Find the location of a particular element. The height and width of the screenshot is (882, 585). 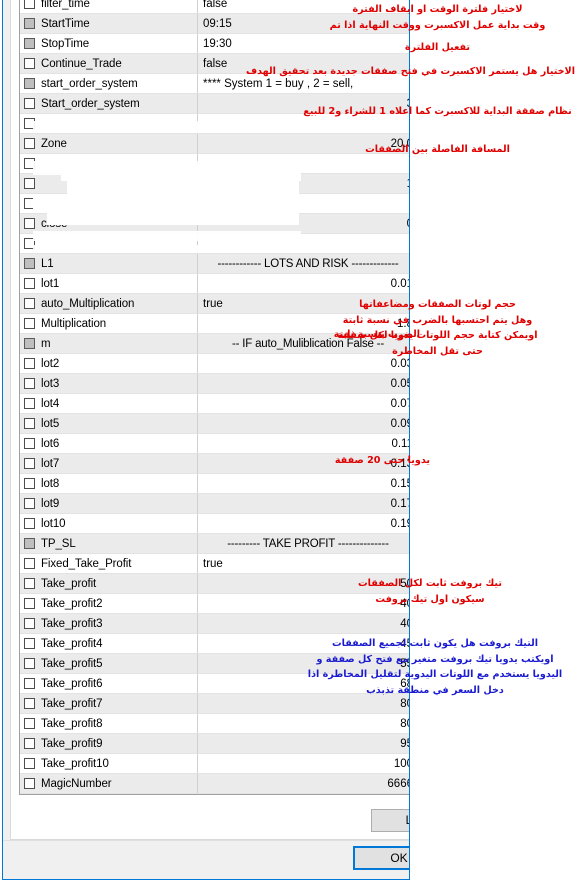

grid-row-name-cell: lot3 is located at coordinates (109, 383).